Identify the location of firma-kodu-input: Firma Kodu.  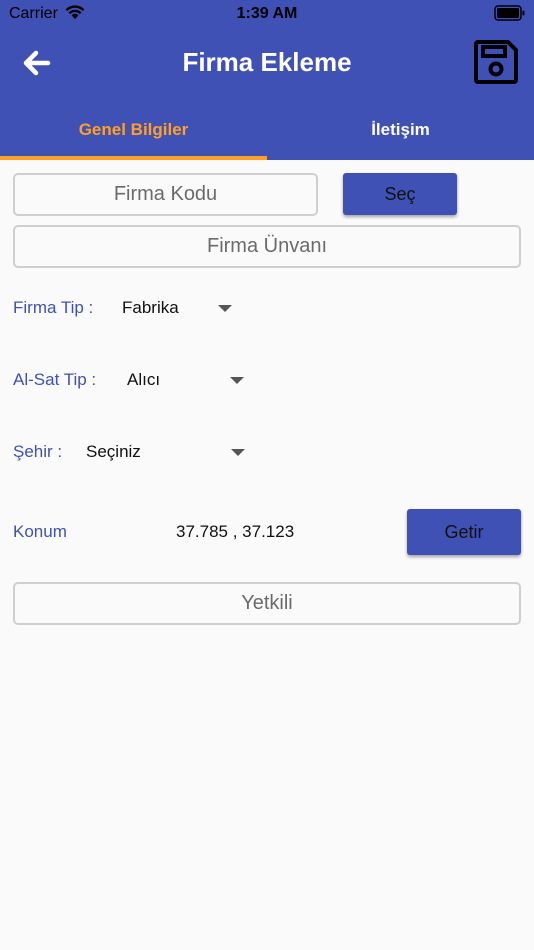
(165, 194).